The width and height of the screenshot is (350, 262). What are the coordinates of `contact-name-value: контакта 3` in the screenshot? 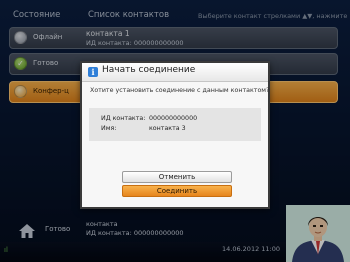 It's located at (167, 128).